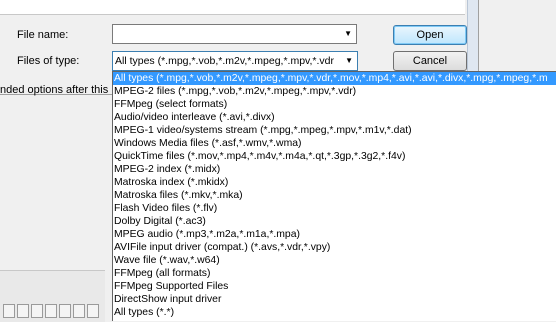 The width and height of the screenshot is (556, 322). Describe the element at coordinates (234, 34) in the screenshot. I see `file-name-combo: ▼` at that location.